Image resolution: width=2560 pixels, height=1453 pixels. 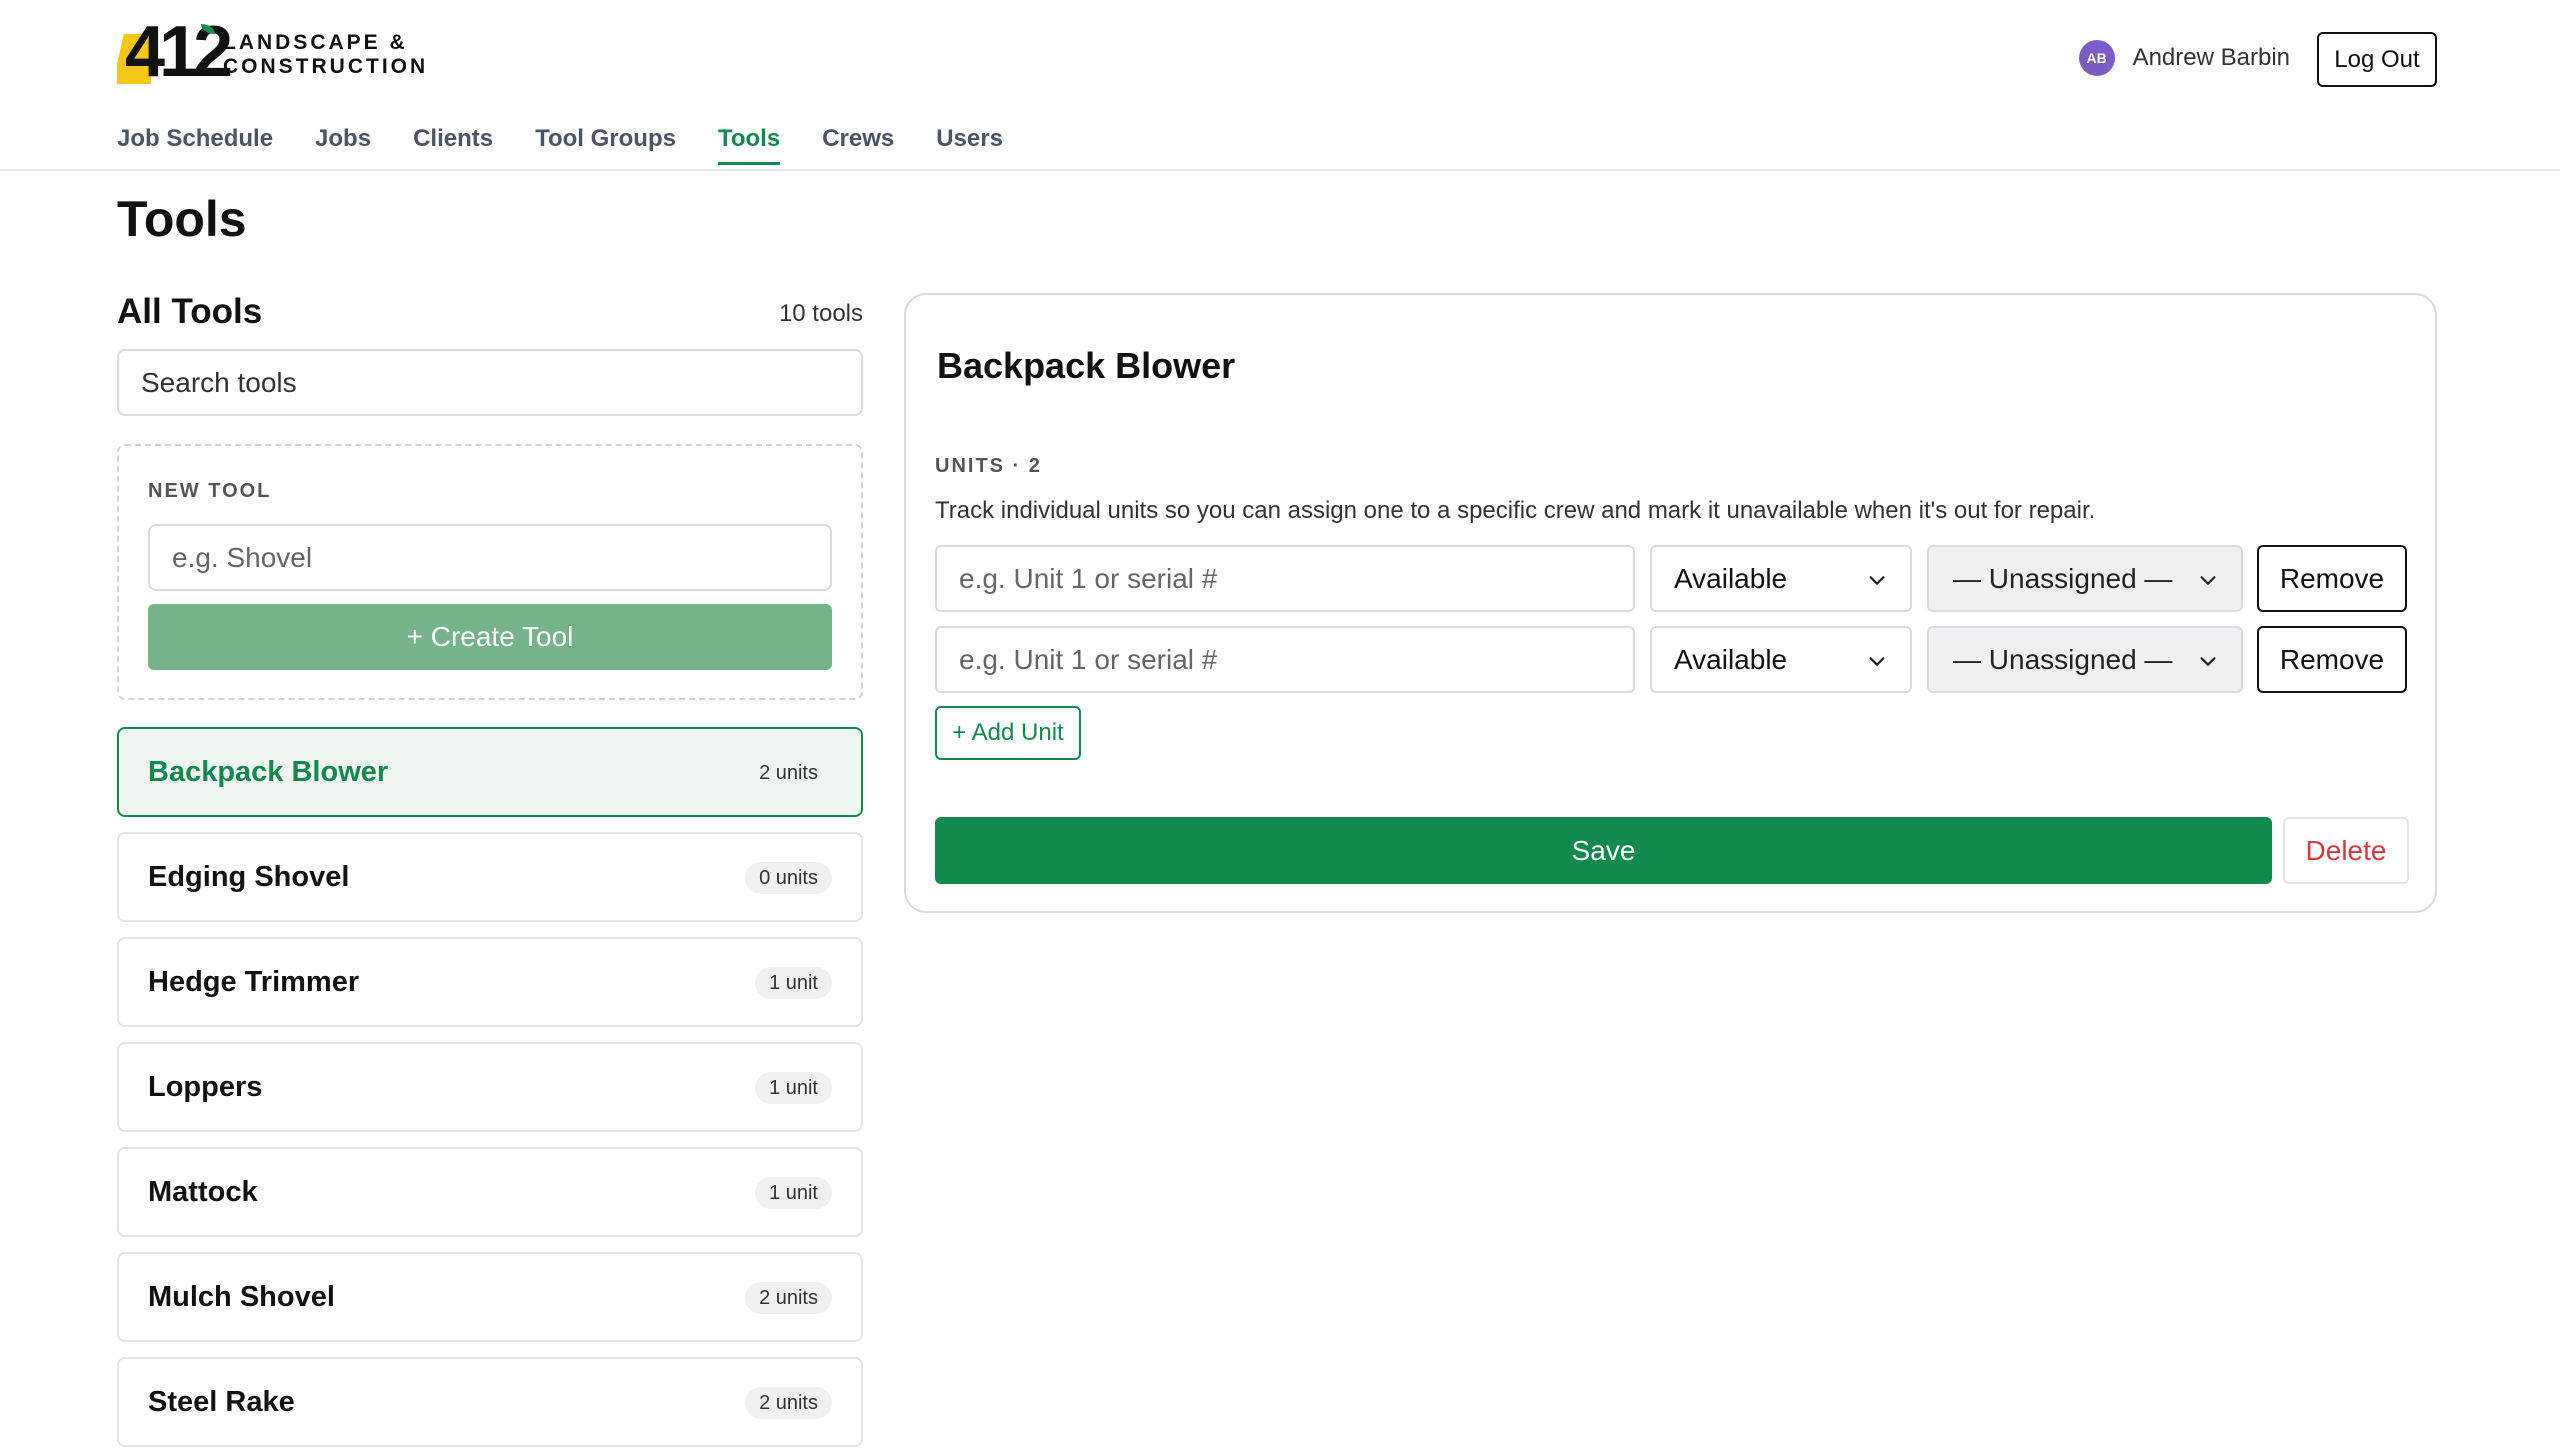 What do you see at coordinates (1008, 733) in the screenshot?
I see `add-unit-button: + Add Unit` at bounding box center [1008, 733].